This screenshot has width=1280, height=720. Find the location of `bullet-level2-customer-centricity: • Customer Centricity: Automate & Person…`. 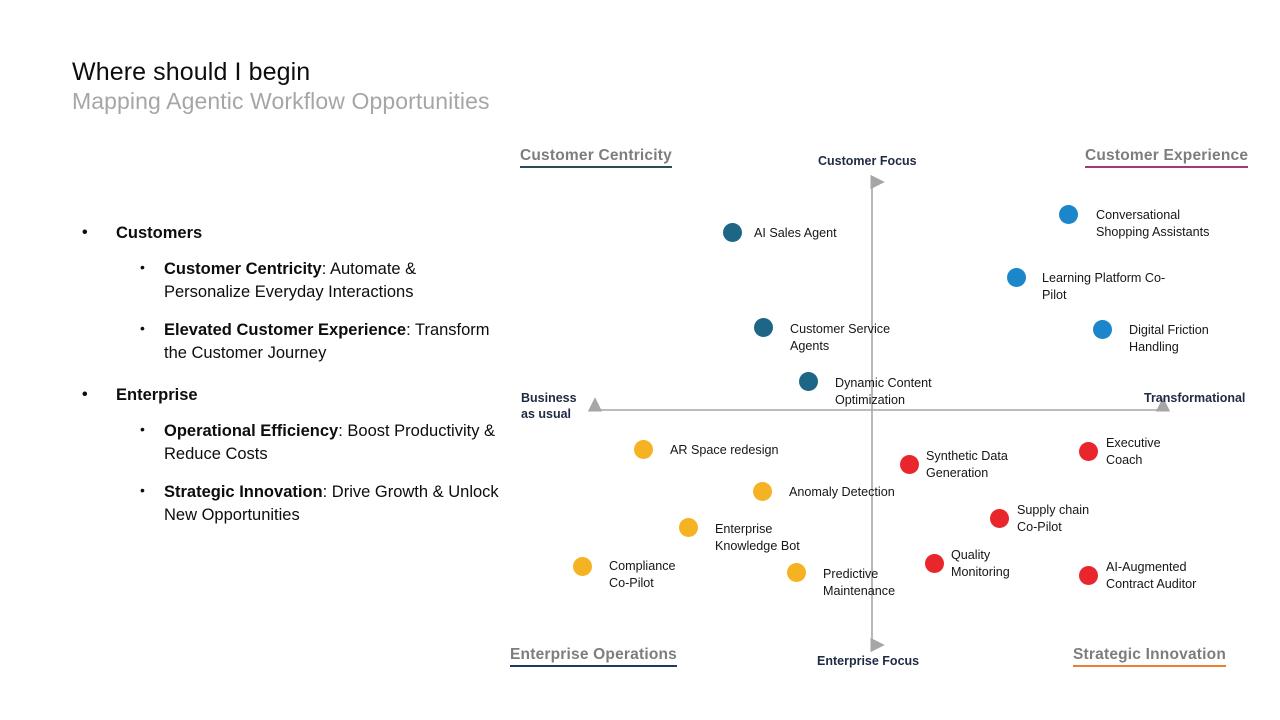

bullet-level2-customer-centricity: • Customer Centricity: Automate & Person… is located at coordinates (287, 280).